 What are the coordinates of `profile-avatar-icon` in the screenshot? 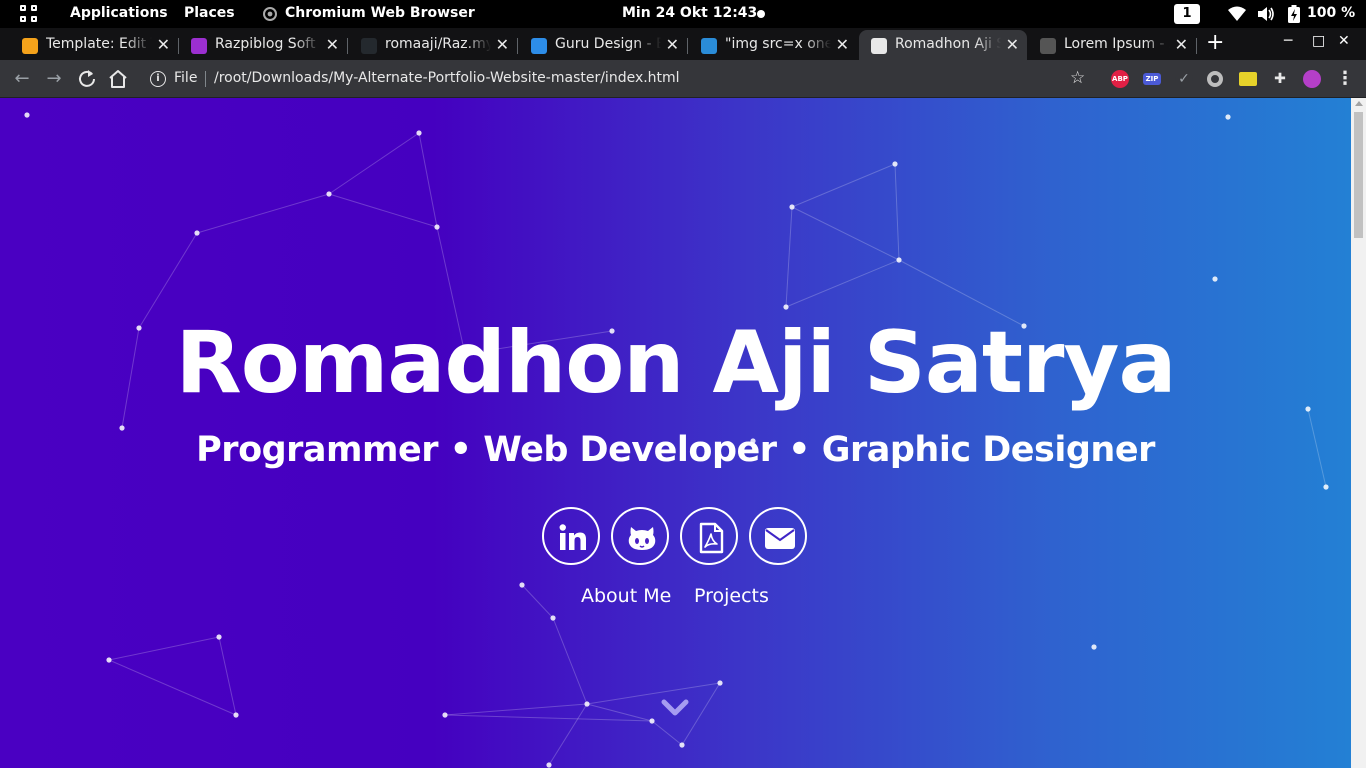 It's located at (1312, 79).